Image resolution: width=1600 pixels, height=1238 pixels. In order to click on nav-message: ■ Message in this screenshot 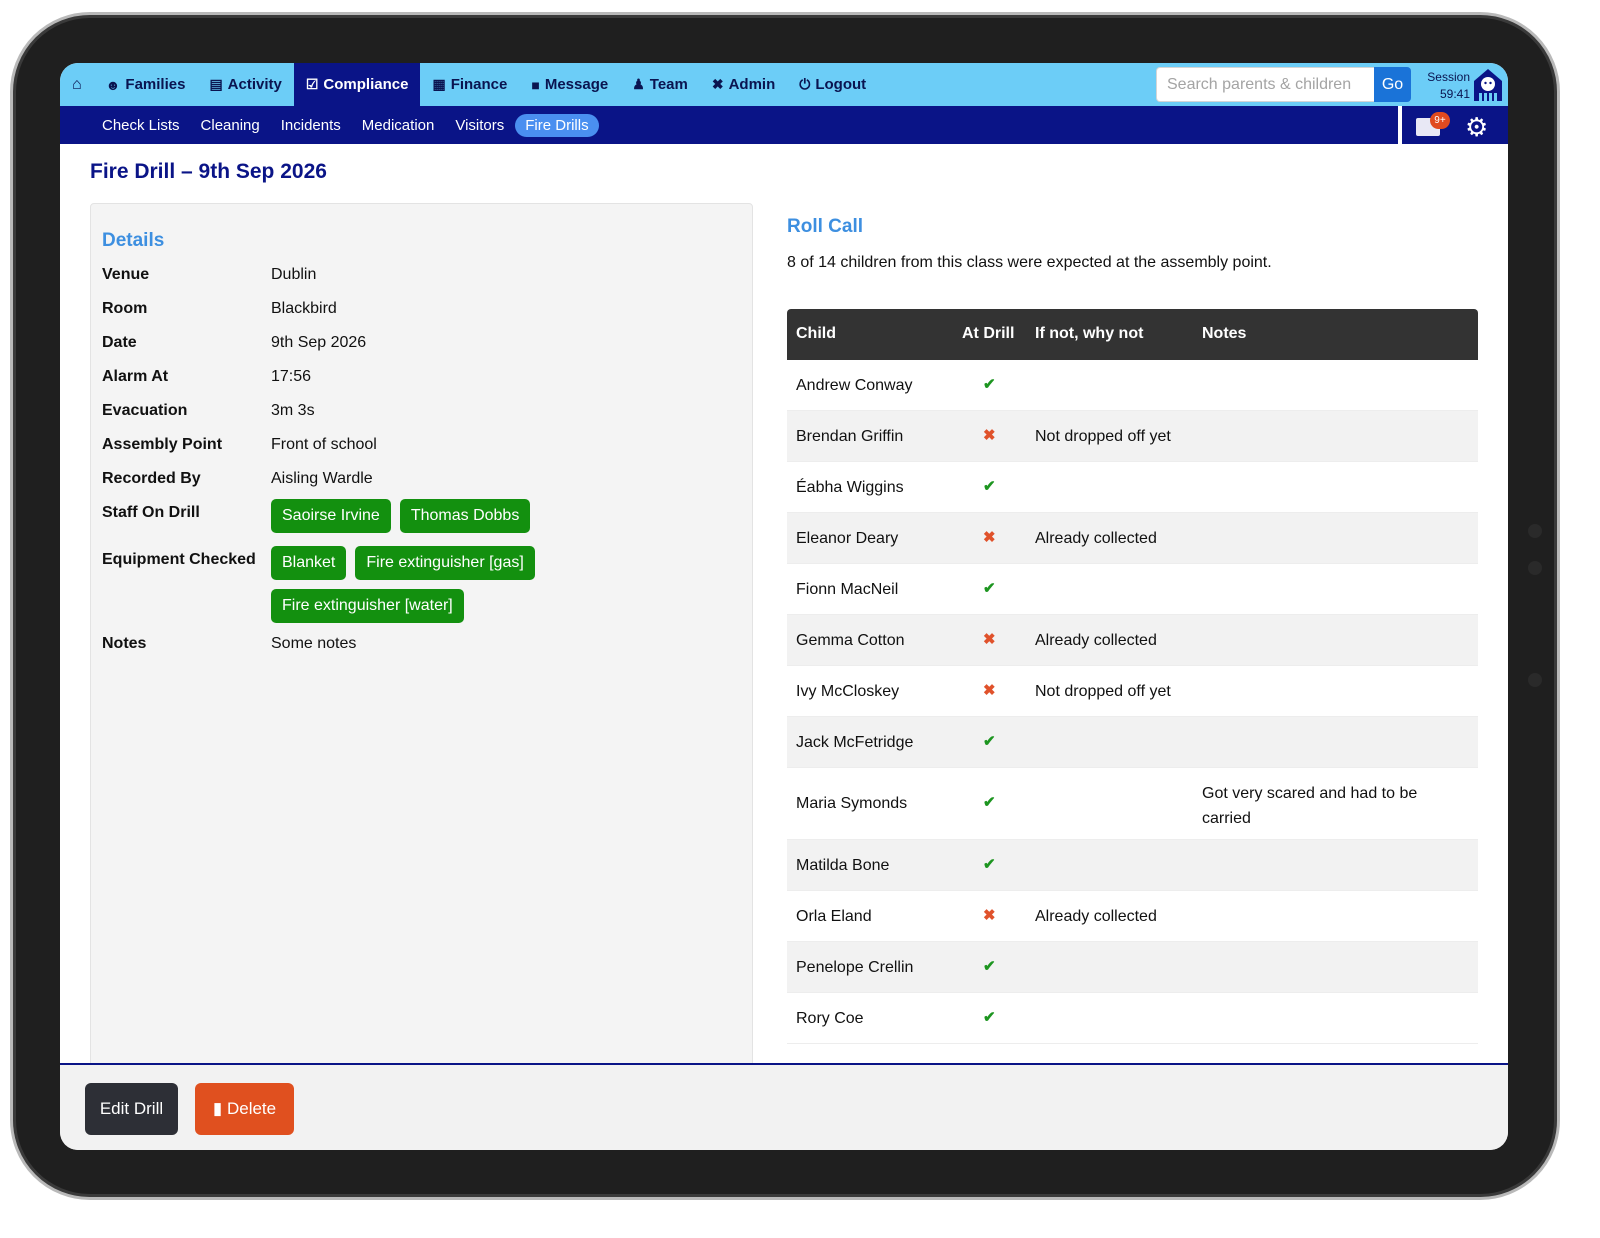, I will do `click(569, 84)`.